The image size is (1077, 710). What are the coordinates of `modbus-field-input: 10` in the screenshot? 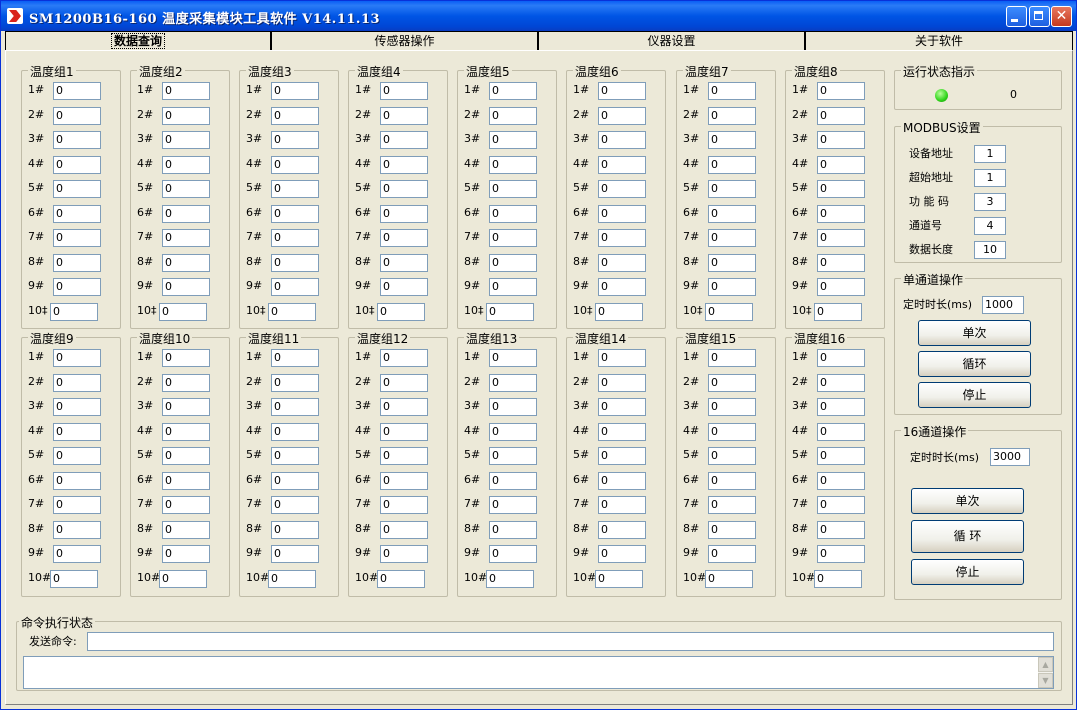 It's located at (990, 250).